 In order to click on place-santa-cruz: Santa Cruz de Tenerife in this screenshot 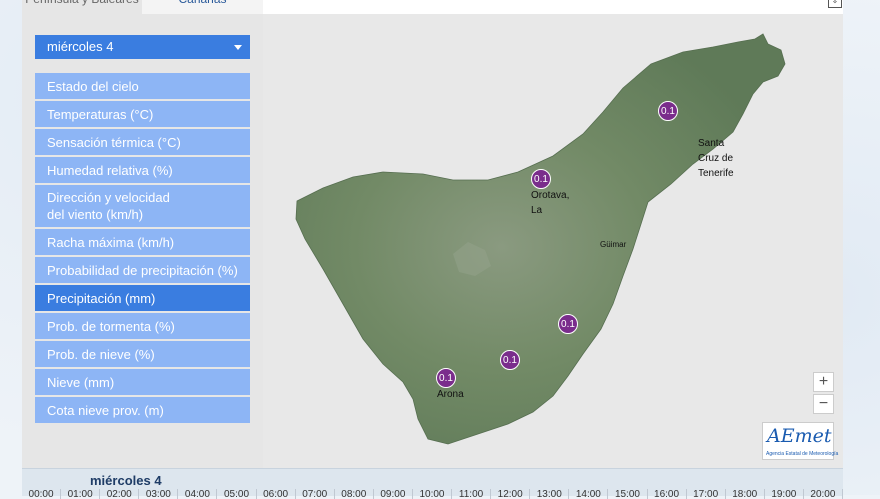, I will do `click(716, 158)`.